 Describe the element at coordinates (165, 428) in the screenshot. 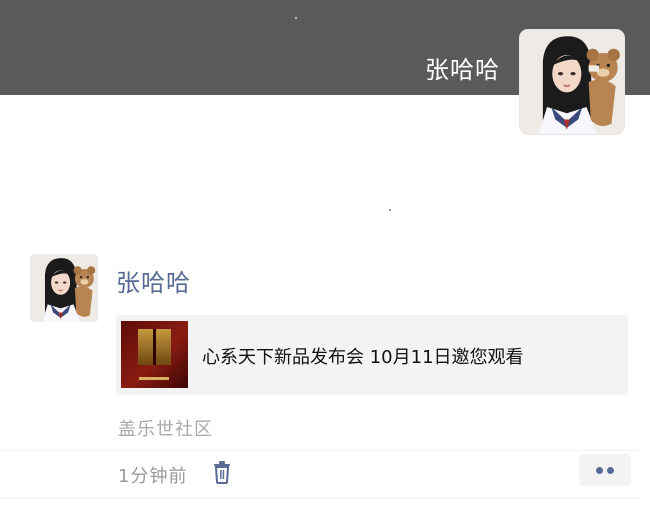

I see `post-source: 盖乐世社区` at that location.